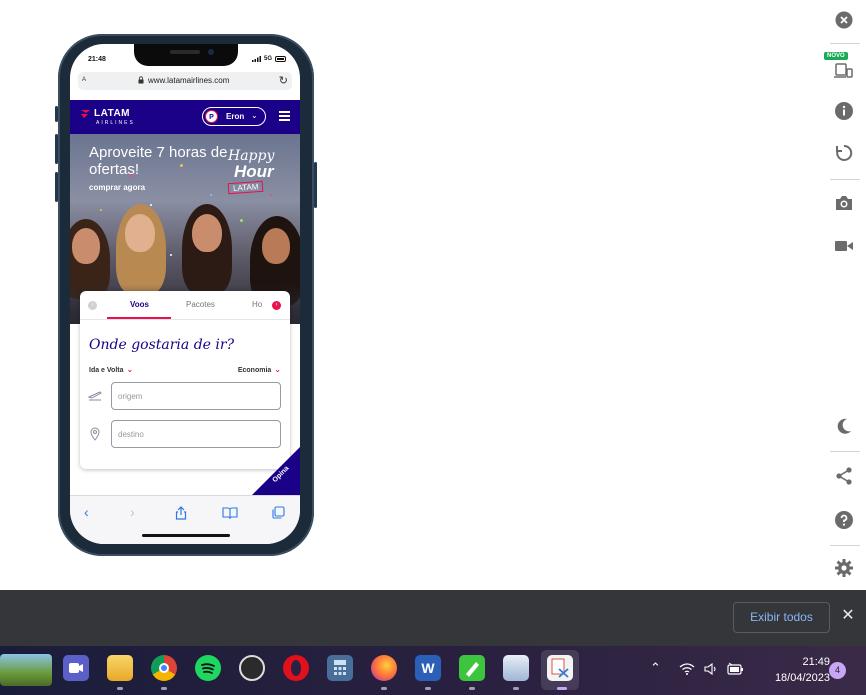 This screenshot has height=695, width=866. Describe the element at coordinates (185, 319) in the screenshot. I see `tabs-divider` at that location.